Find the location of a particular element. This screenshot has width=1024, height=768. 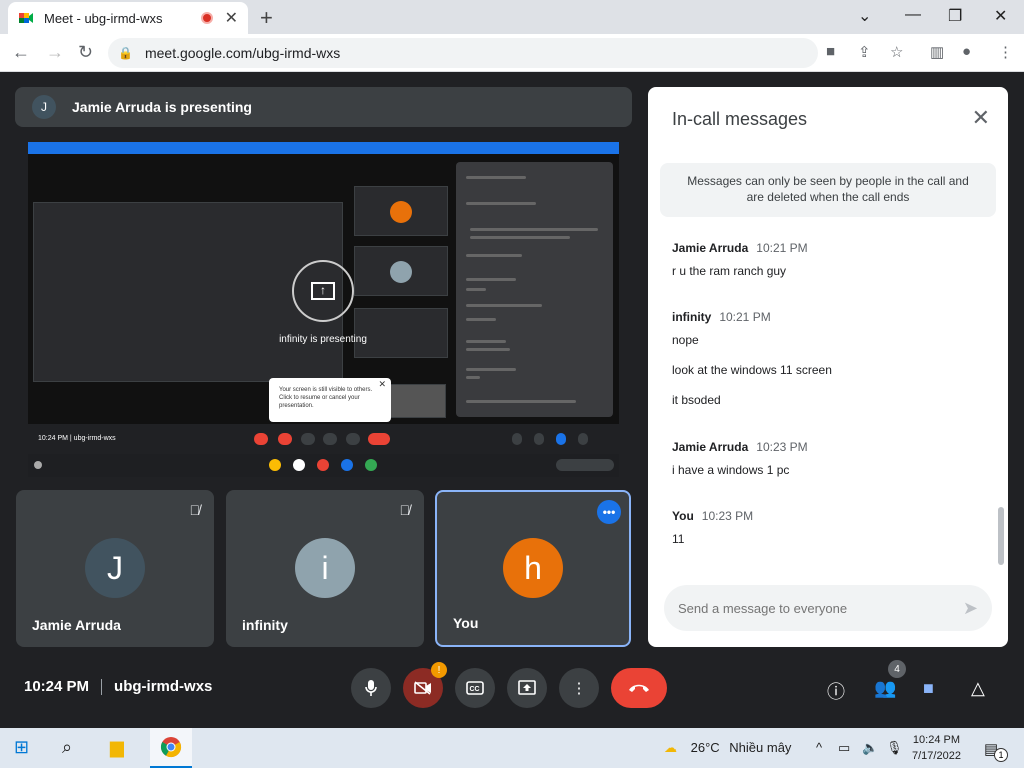

shared-people-icon is located at coordinates (539, 439).